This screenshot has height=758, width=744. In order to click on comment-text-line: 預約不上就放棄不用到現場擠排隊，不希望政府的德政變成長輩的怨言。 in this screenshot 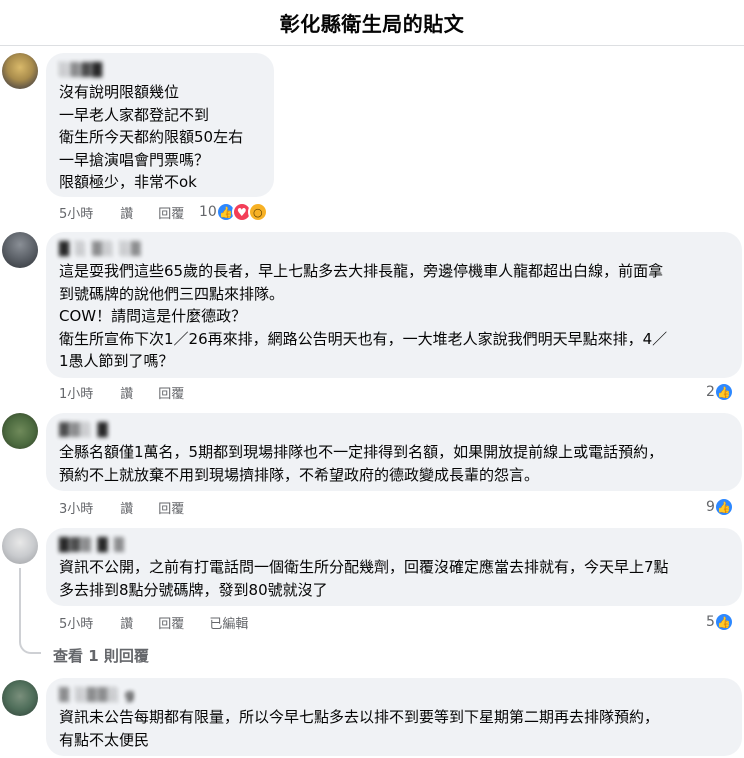, I will do `click(299, 474)`.